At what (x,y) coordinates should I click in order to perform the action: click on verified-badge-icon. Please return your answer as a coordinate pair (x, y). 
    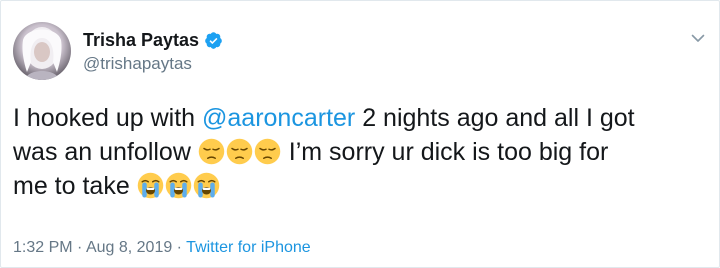
    Looking at the image, I should click on (213, 40).